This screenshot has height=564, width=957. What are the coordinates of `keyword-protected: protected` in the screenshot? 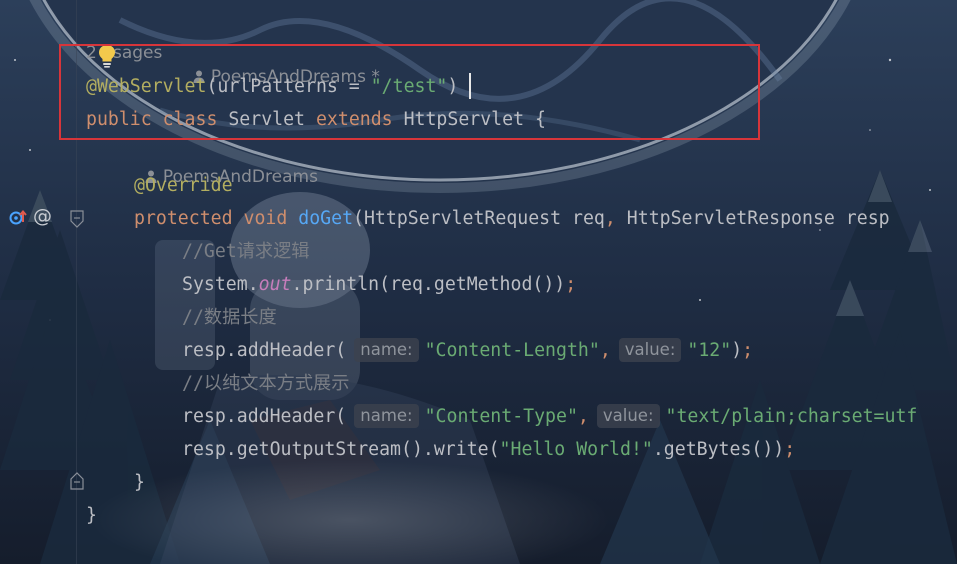 It's located at (183, 218).